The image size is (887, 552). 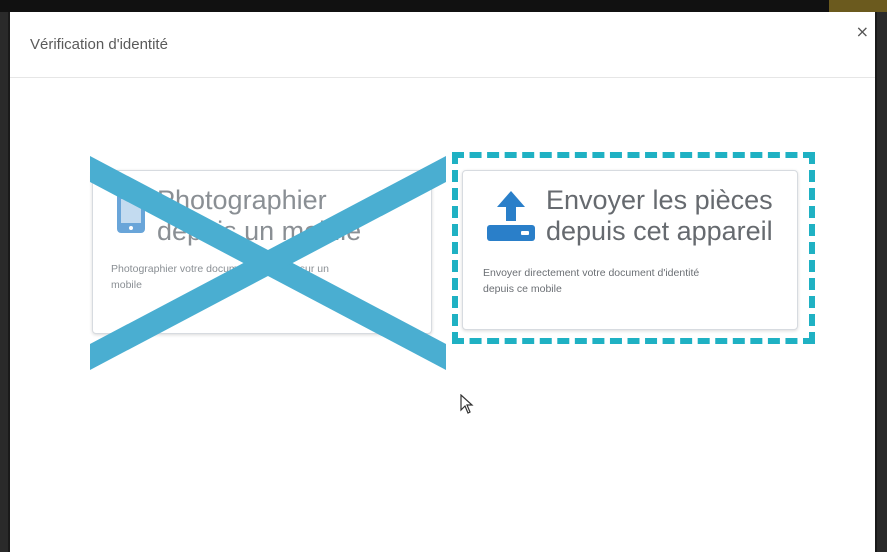 I want to click on modal-header: Vérification d'identité, so click(x=442, y=45).